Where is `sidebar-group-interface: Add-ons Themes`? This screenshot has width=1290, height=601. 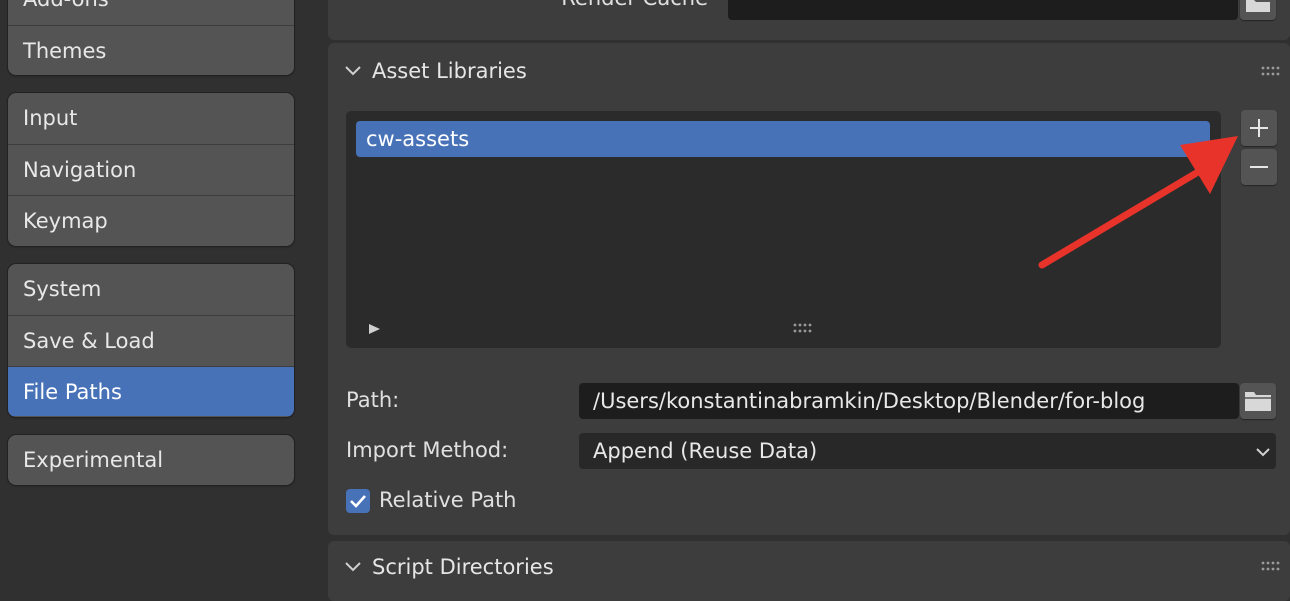
sidebar-group-interface: Add-ons Themes is located at coordinates (151, 37).